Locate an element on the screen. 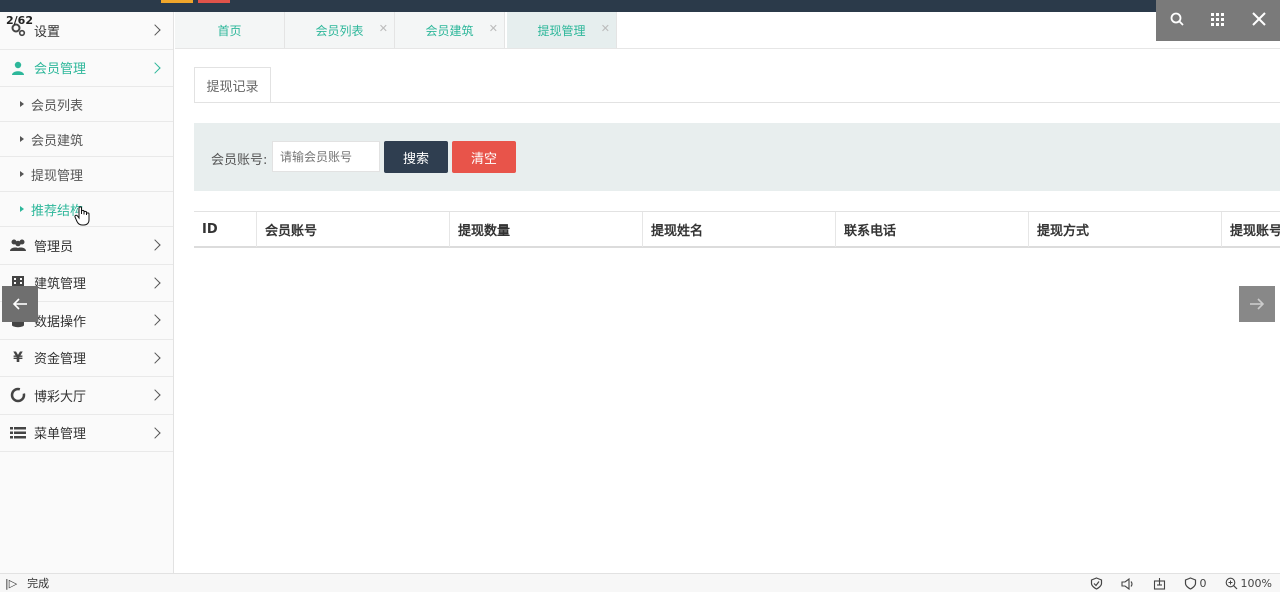 The image size is (1280, 592). table-header-row: ID 会员账号 提现数量 提现姓名 联系电话 提现方式 提现账号 is located at coordinates (737, 229).